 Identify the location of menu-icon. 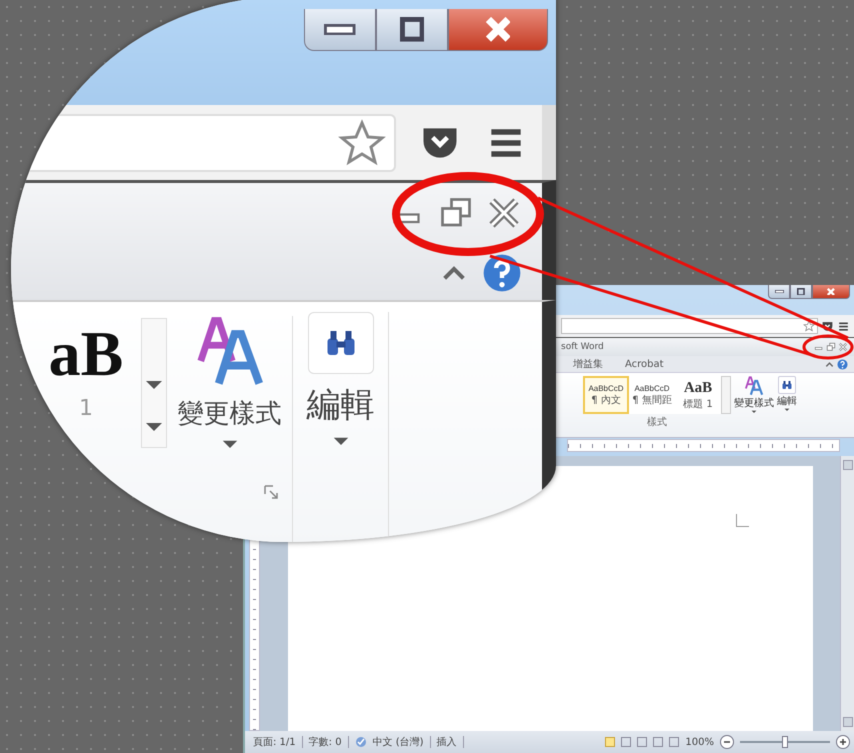
(843, 326).